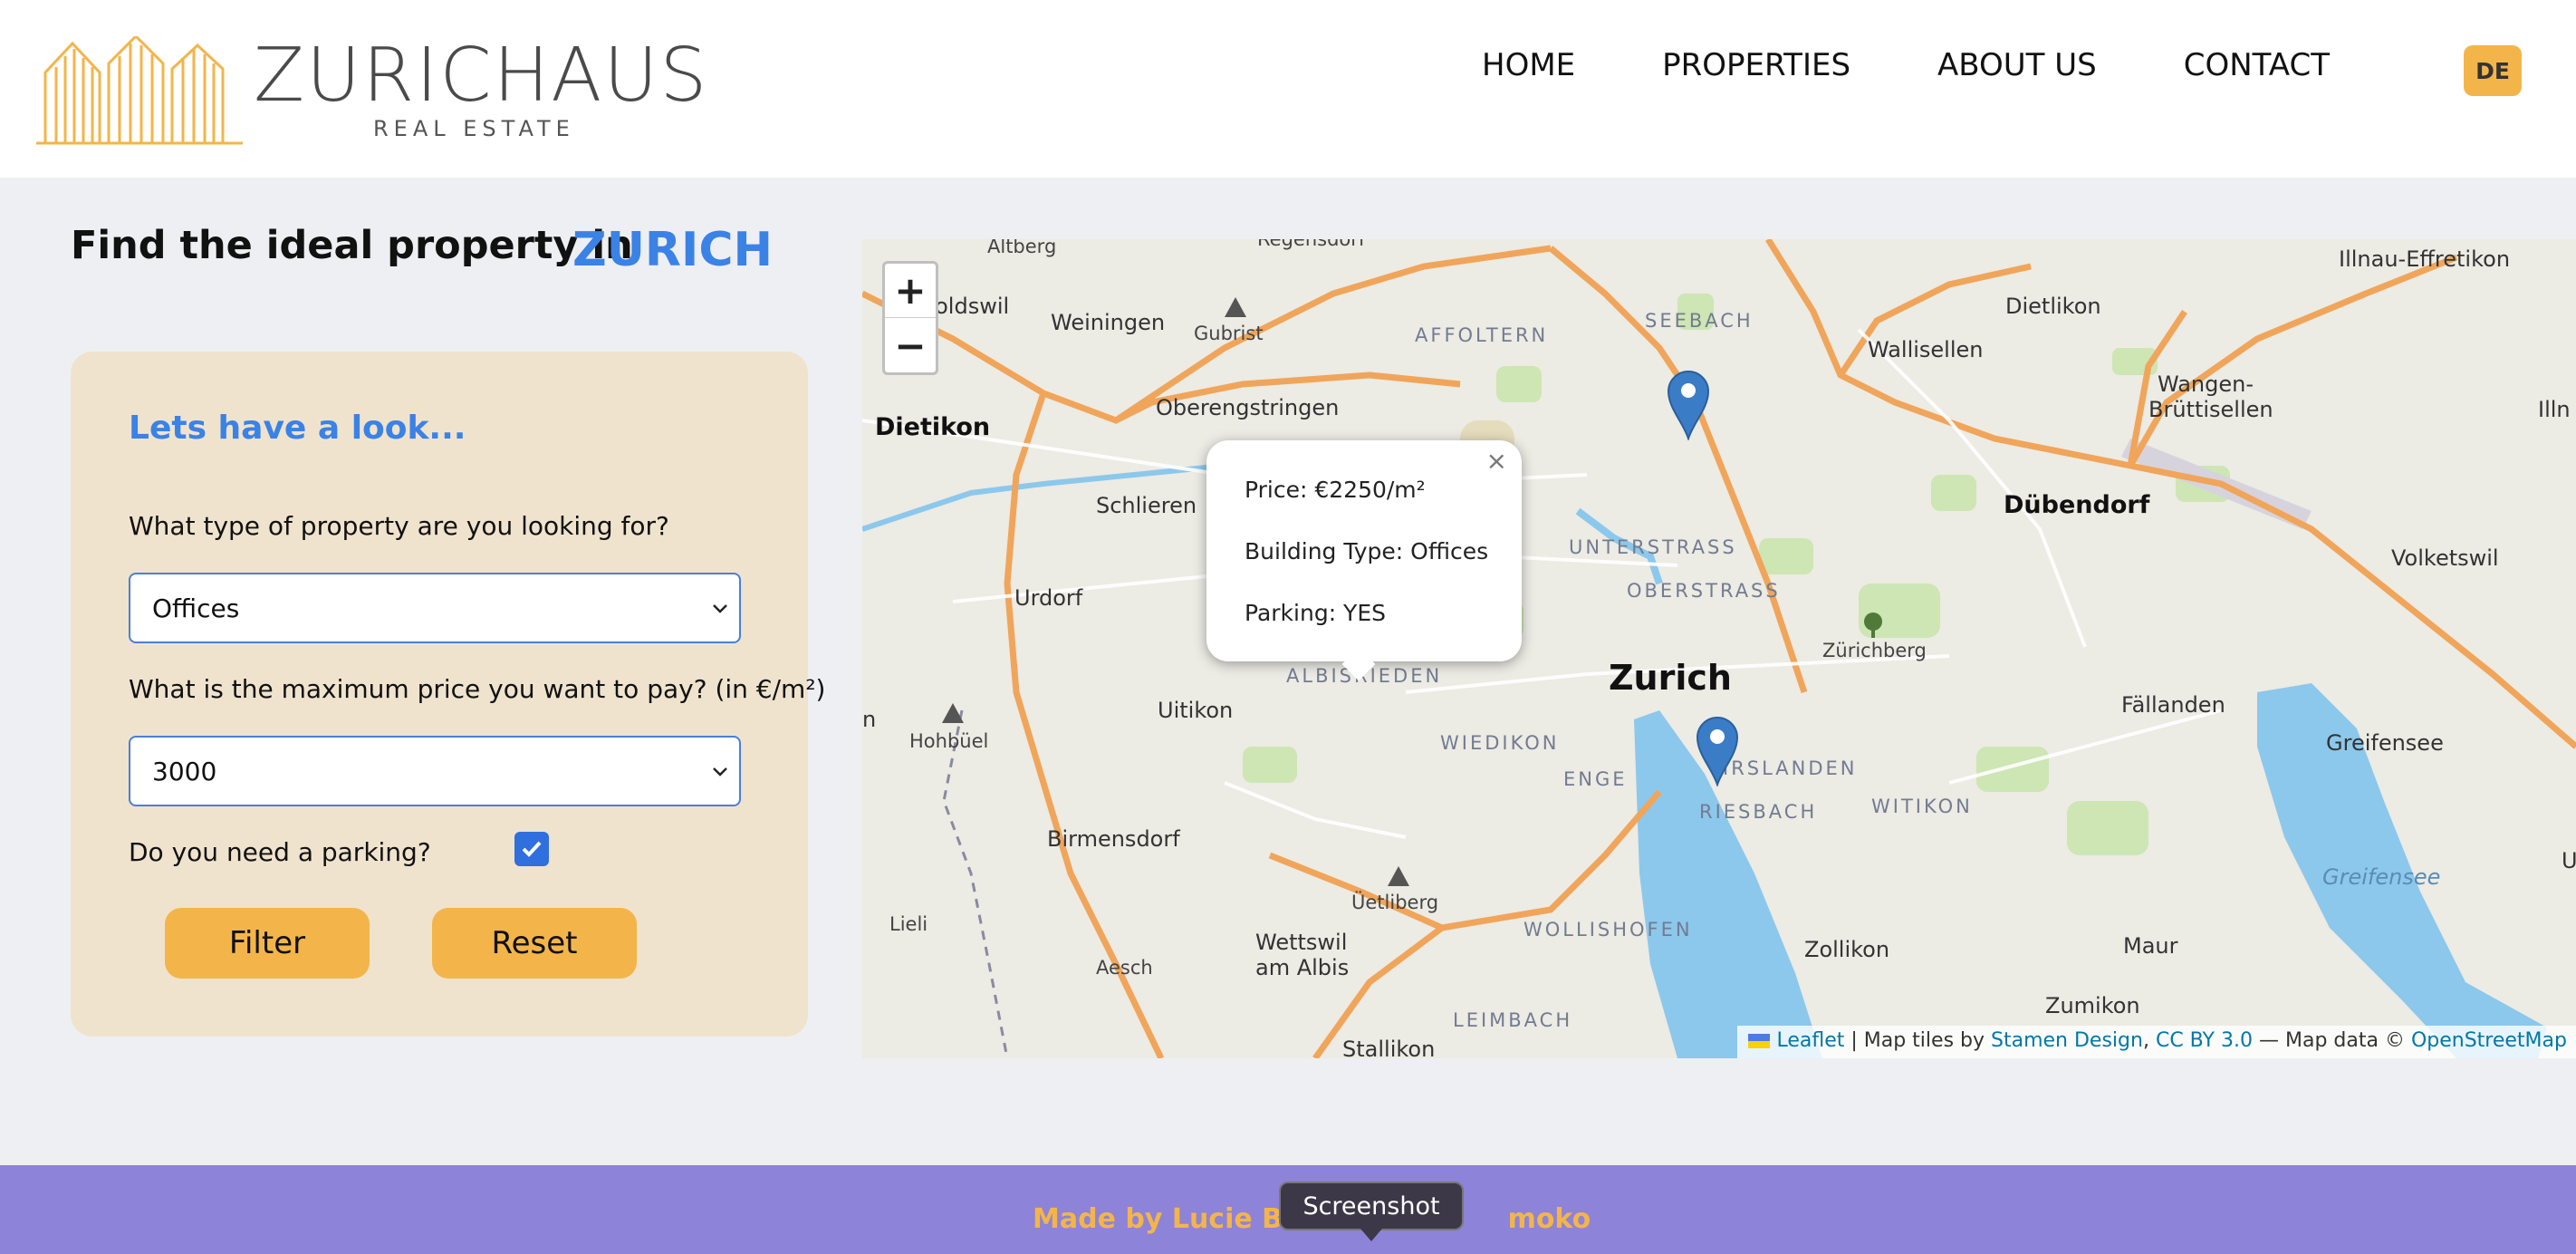 This screenshot has width=2576, height=1254. Describe the element at coordinates (1311, 244) in the screenshot. I see `map-label: Regensdorf` at that location.